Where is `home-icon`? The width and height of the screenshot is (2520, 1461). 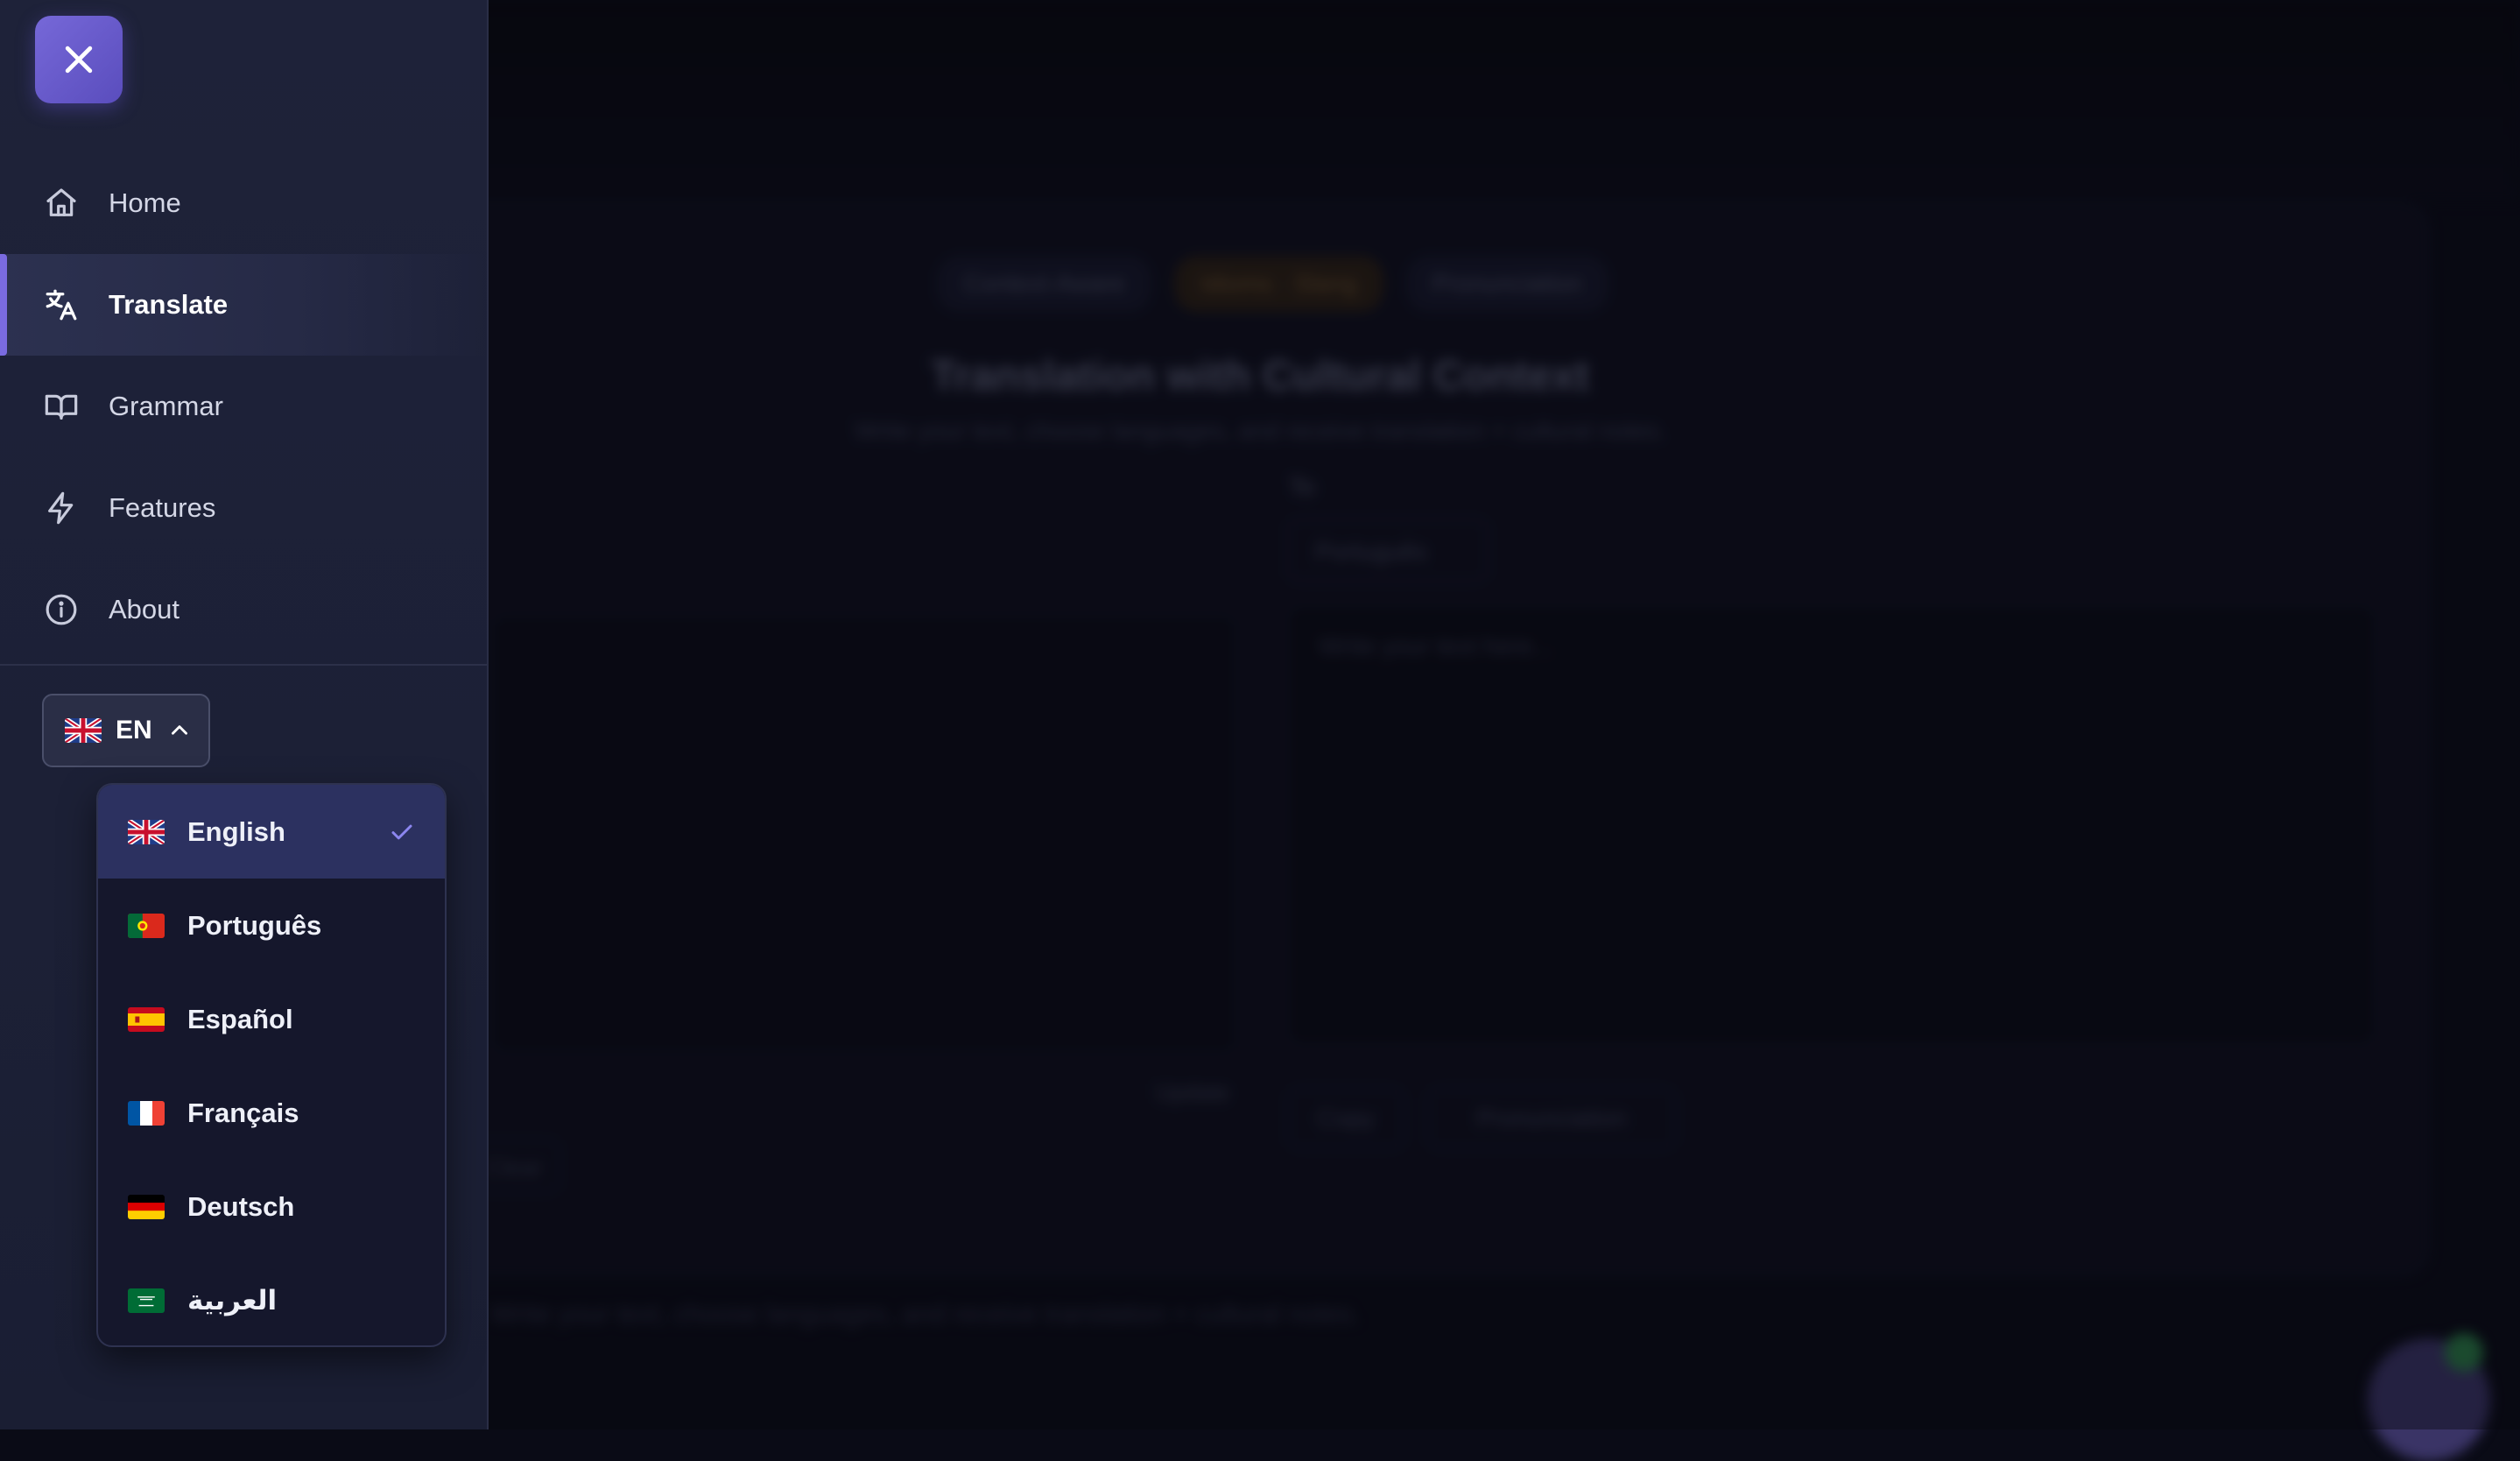 home-icon is located at coordinates (61, 203).